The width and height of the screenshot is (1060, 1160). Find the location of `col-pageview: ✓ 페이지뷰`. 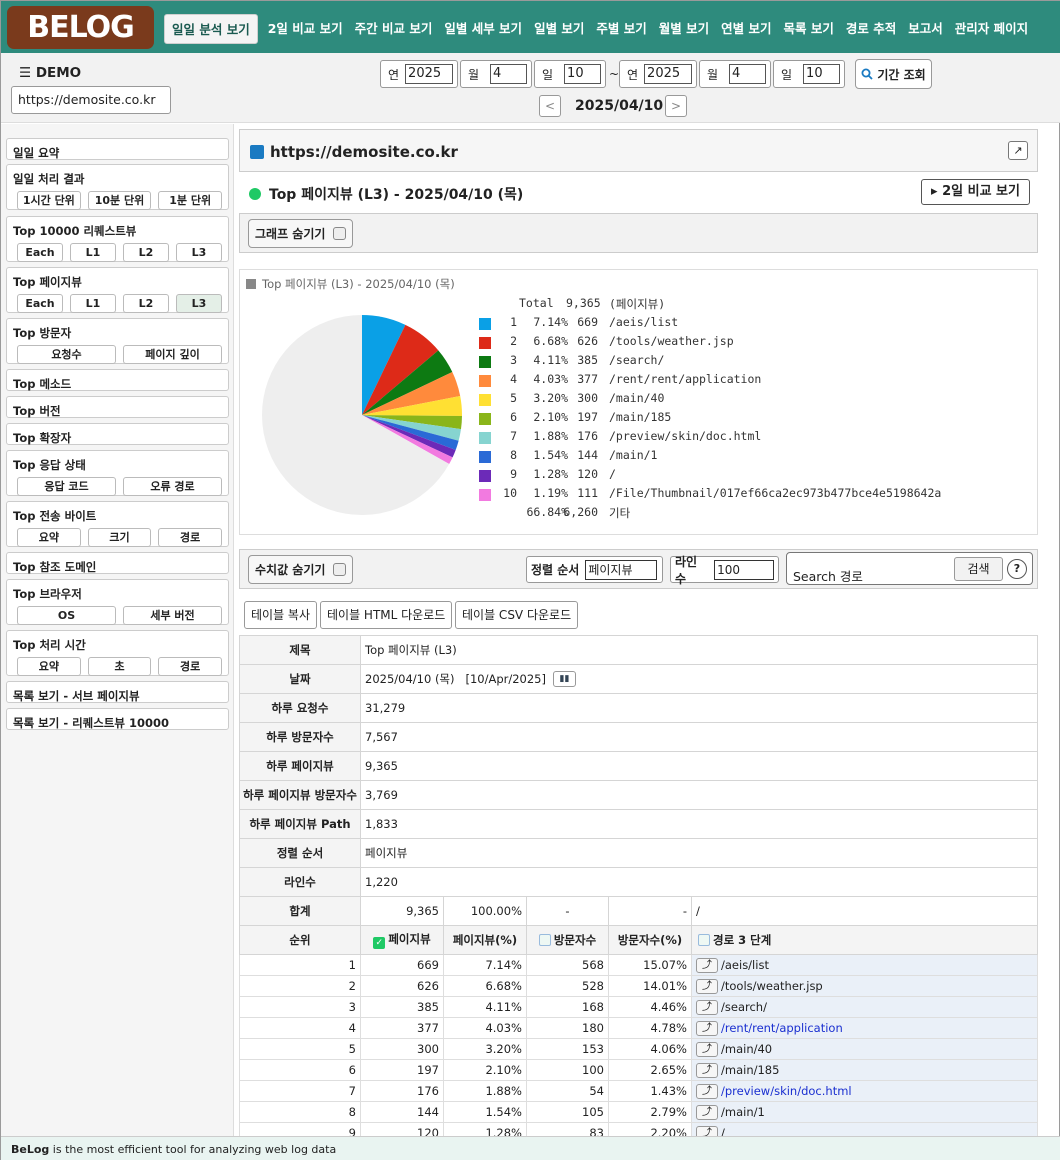

col-pageview: ✓ 페이지뷰 is located at coordinates (402, 940).